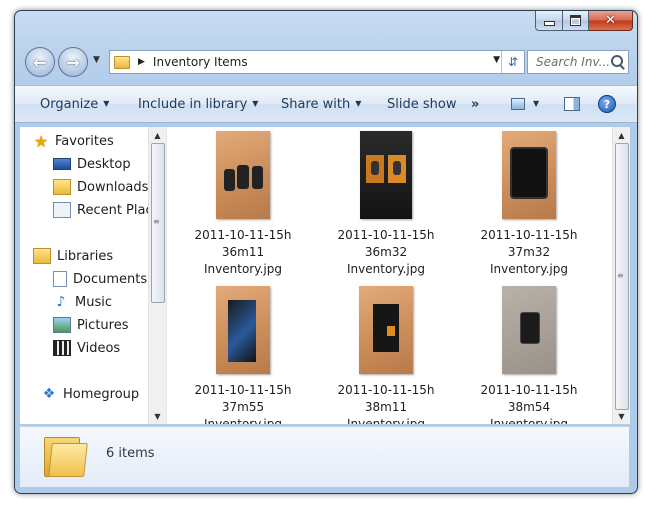 The width and height of the screenshot is (656, 511). What do you see at coordinates (110, 279) in the screenshot?
I see `nav-item-label: Documents` at bounding box center [110, 279].